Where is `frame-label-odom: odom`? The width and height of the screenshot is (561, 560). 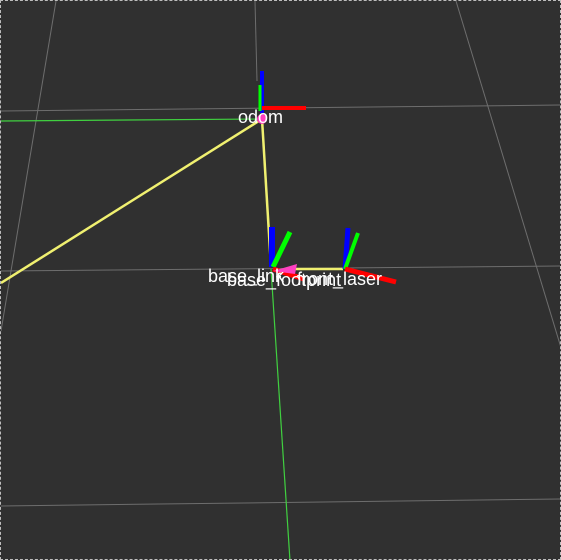
frame-label-odom: odom is located at coordinates (260, 117).